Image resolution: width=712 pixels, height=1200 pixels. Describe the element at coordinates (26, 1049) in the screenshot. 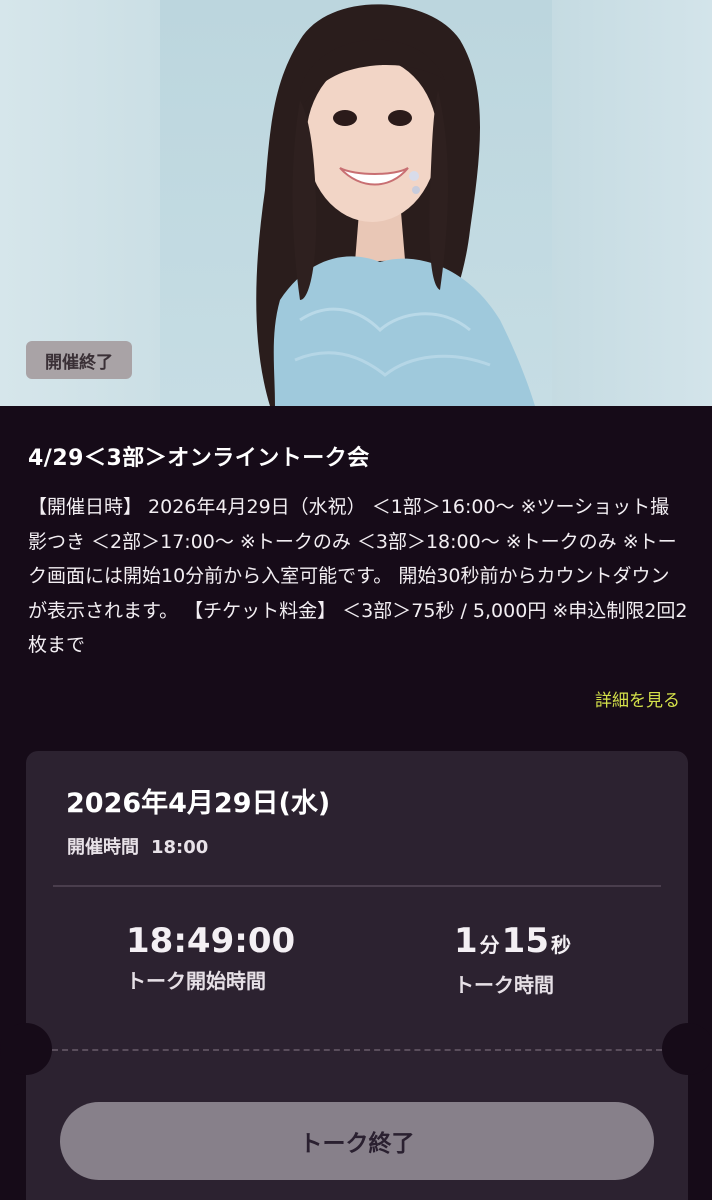

I see `ticket-notch-left` at that location.